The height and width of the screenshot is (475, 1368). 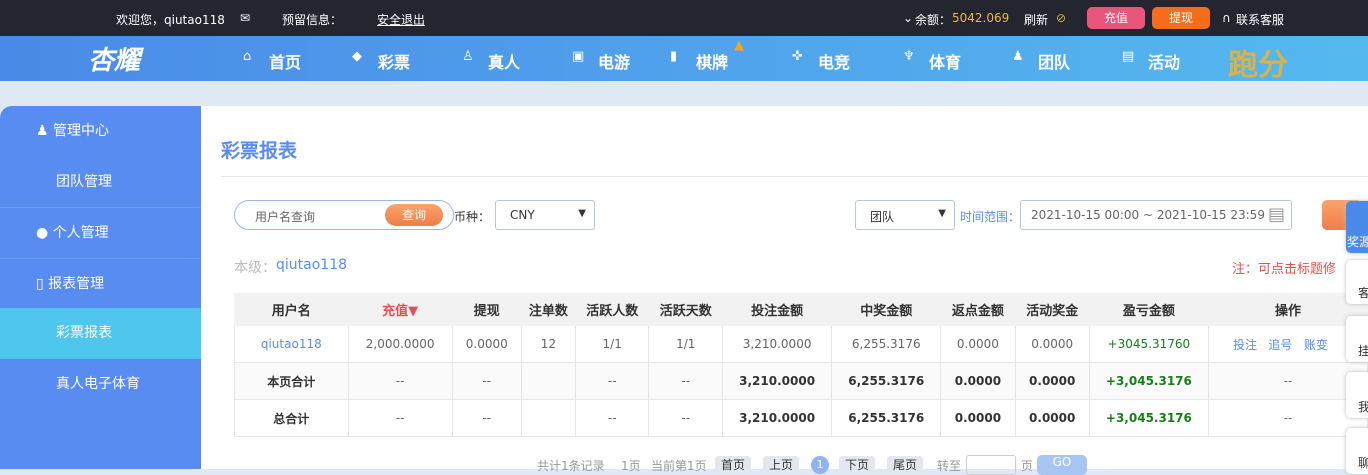 I want to click on gamepad-icon: ✜, so click(x=797, y=56).